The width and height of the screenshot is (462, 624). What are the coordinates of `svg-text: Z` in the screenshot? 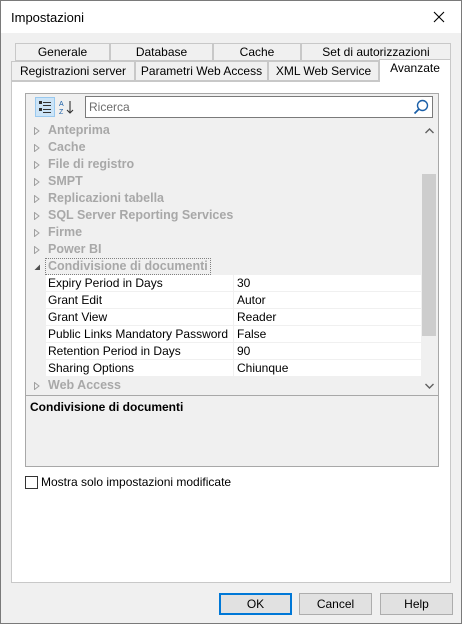 It's located at (61, 112).